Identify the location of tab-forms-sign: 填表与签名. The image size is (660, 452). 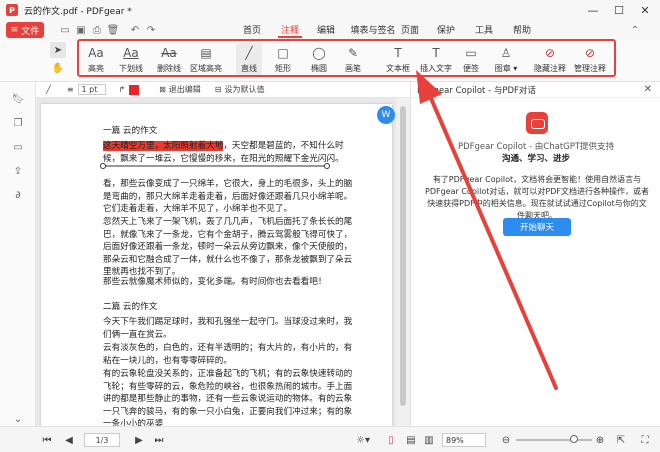
(373, 30).